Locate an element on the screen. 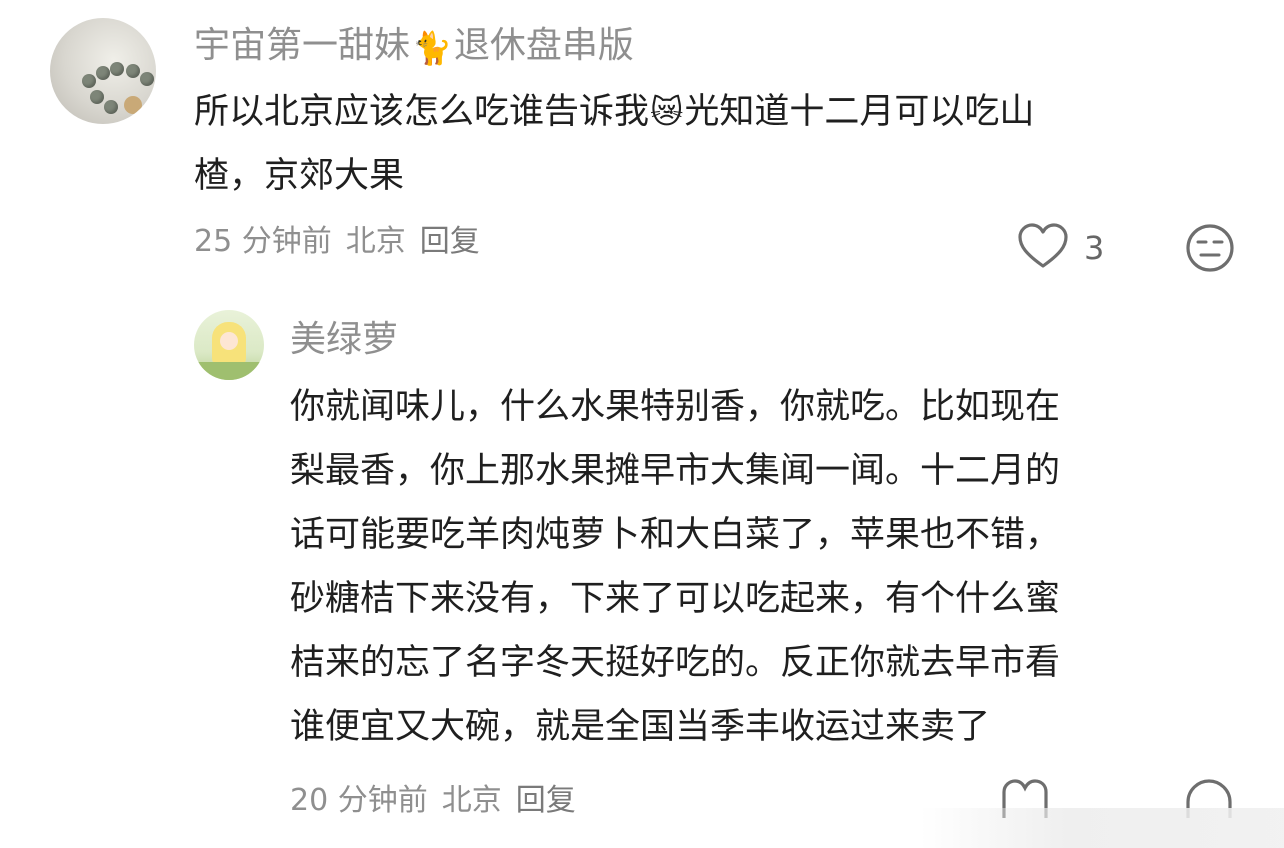  reply-avatar is located at coordinates (229, 345).